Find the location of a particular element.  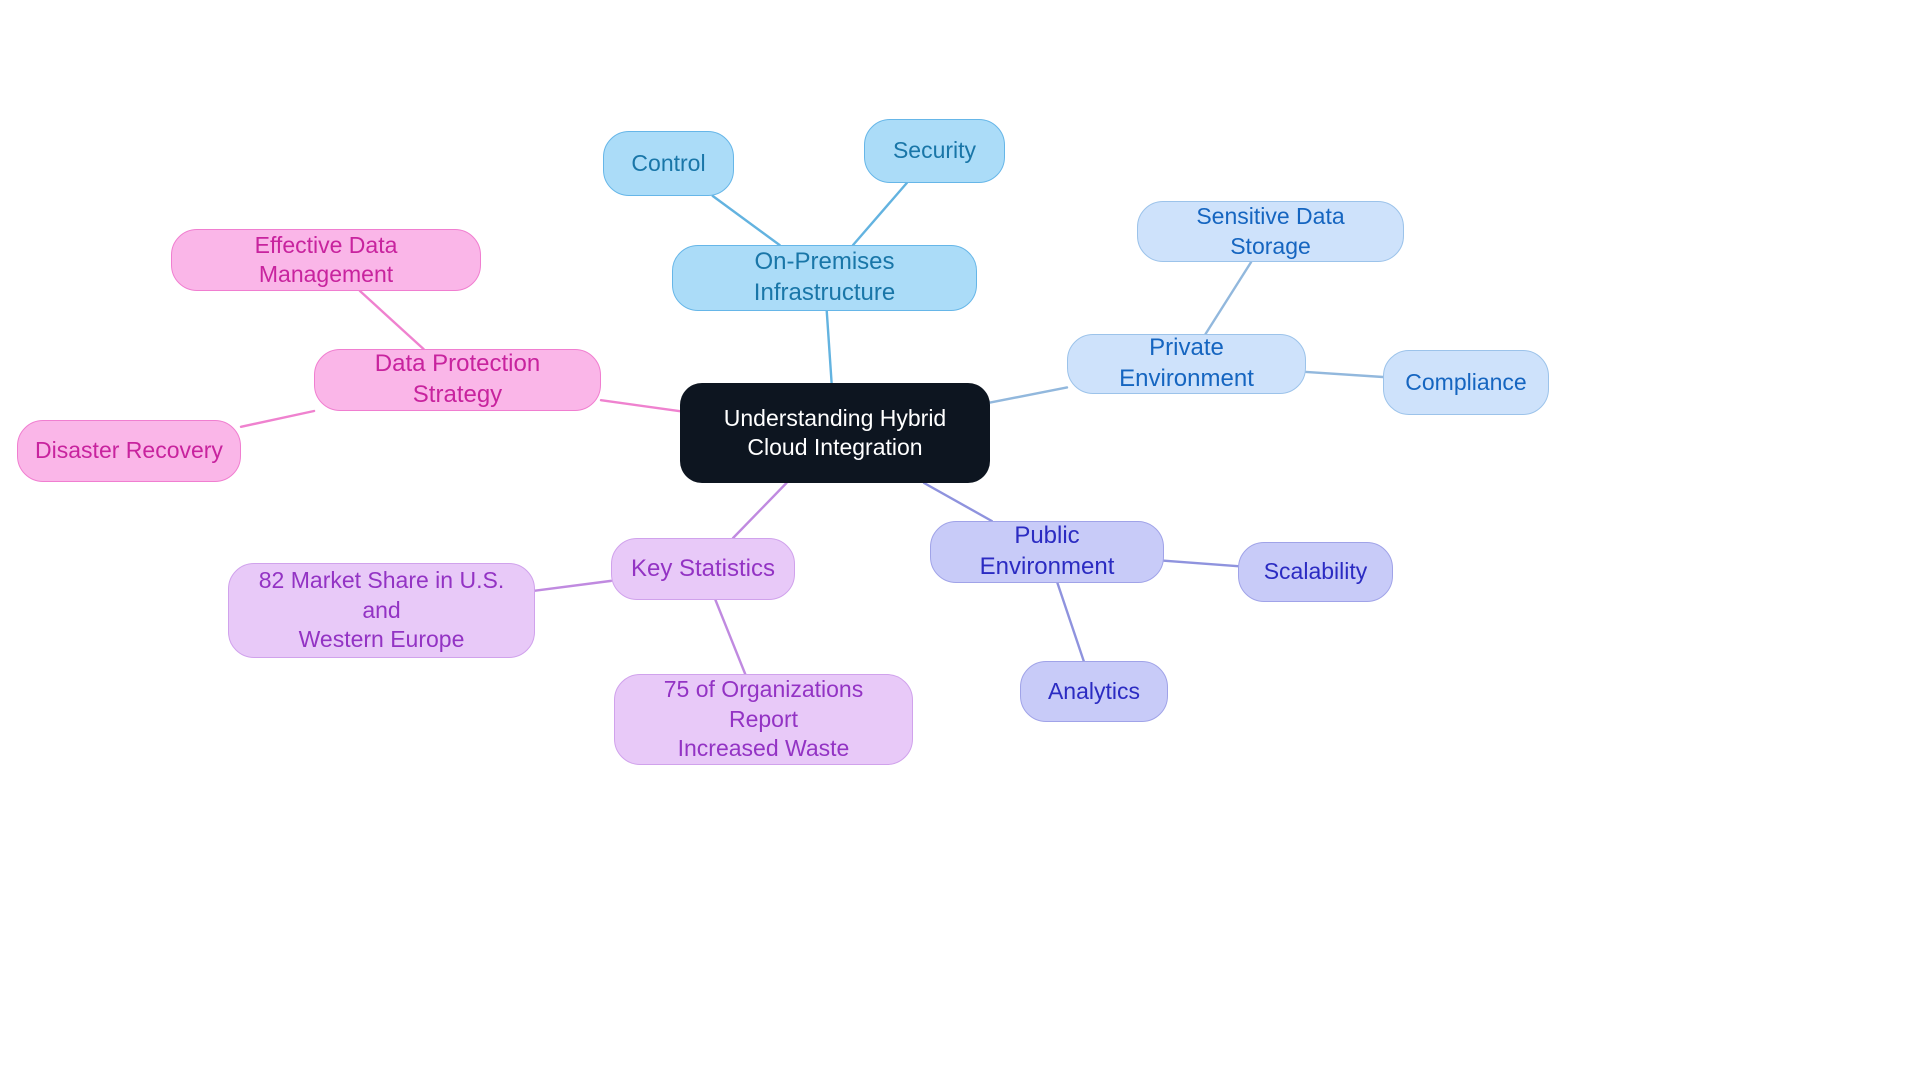

mindmap-node-label: Sensitive Data Storage is located at coordinates (1270, 231).